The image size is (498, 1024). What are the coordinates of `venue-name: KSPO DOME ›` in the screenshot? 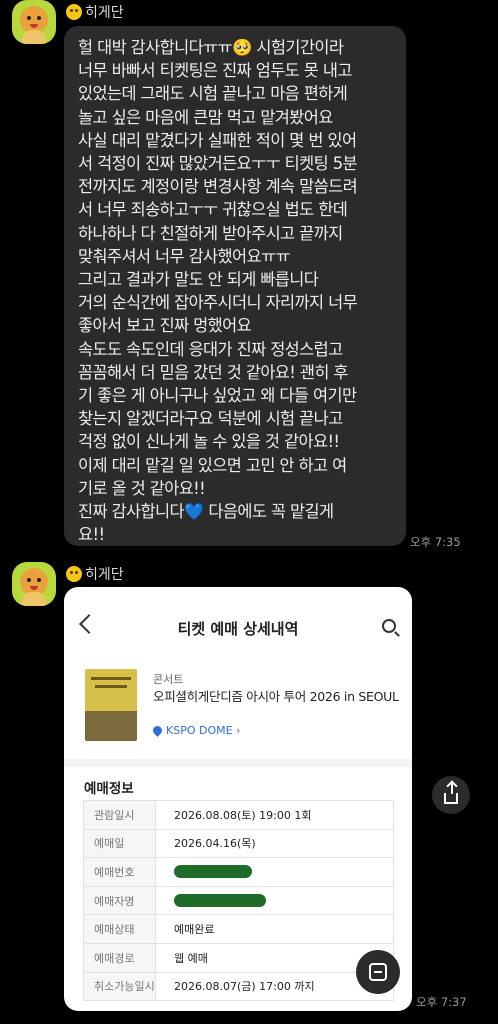 It's located at (203, 730).